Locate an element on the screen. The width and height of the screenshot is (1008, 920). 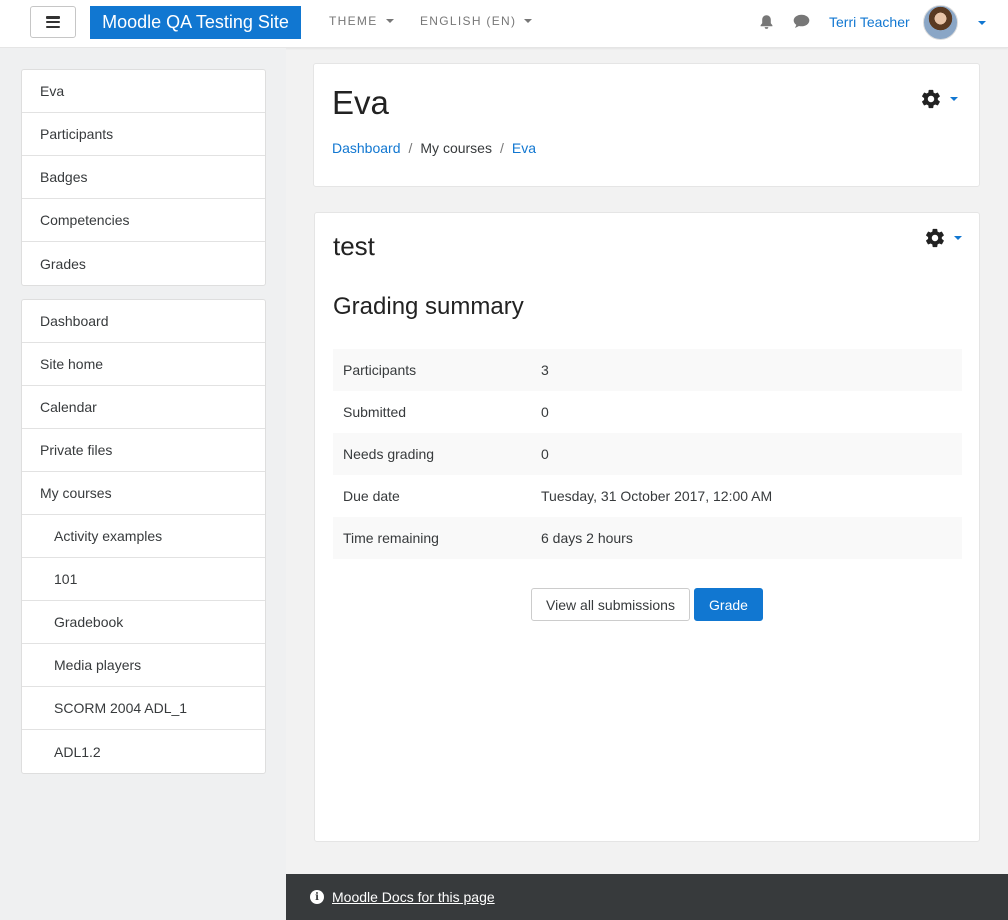
page-title: Eva is located at coordinates (360, 102).